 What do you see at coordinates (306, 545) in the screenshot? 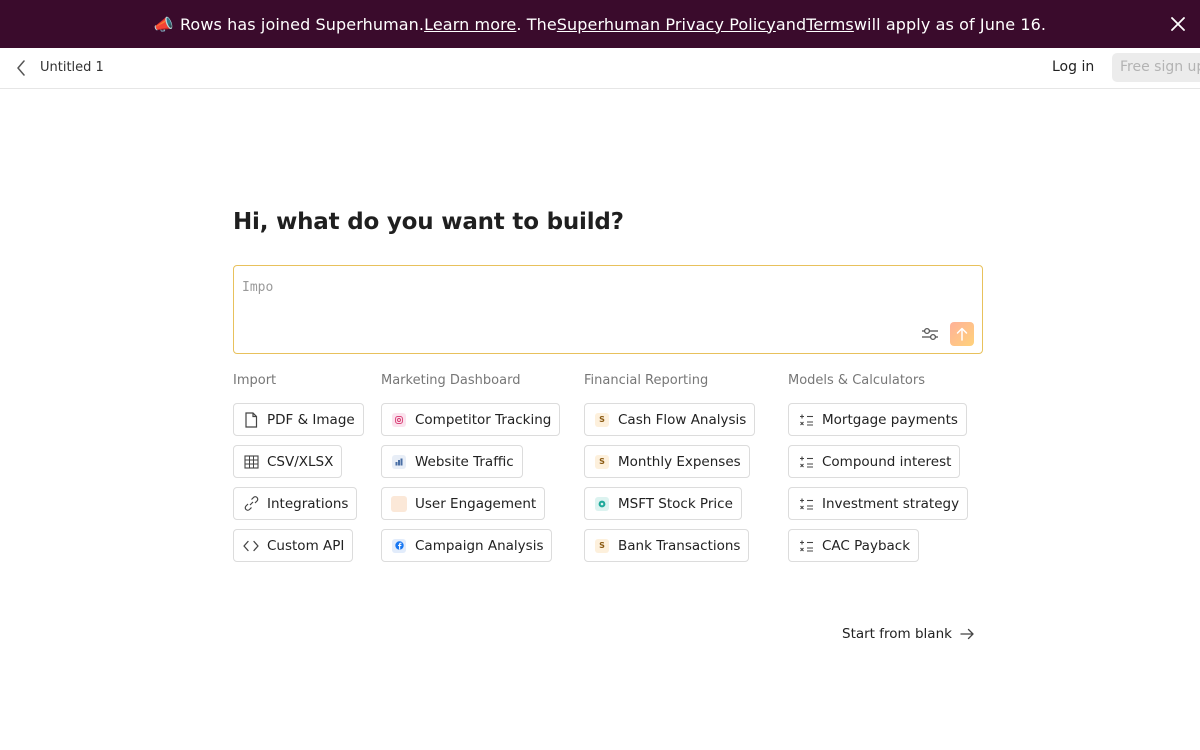
I see `template-label: Custom API` at bounding box center [306, 545].